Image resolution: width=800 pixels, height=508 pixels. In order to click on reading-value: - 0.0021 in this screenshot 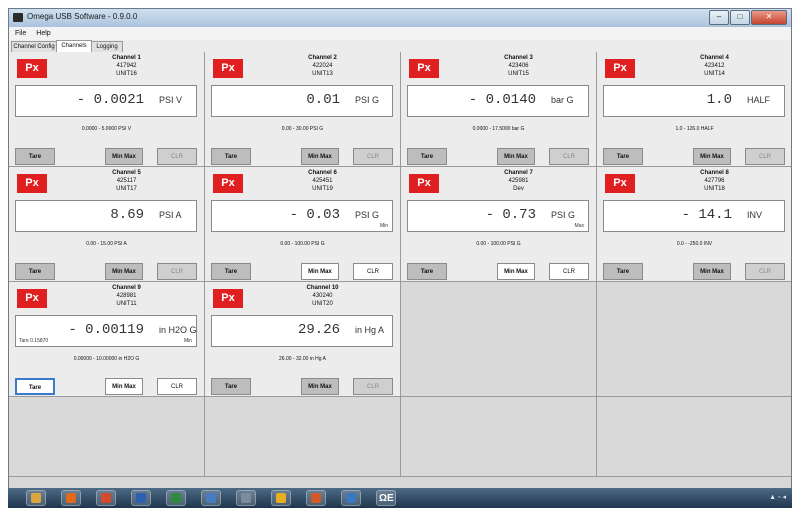, I will do `click(110, 100)`.